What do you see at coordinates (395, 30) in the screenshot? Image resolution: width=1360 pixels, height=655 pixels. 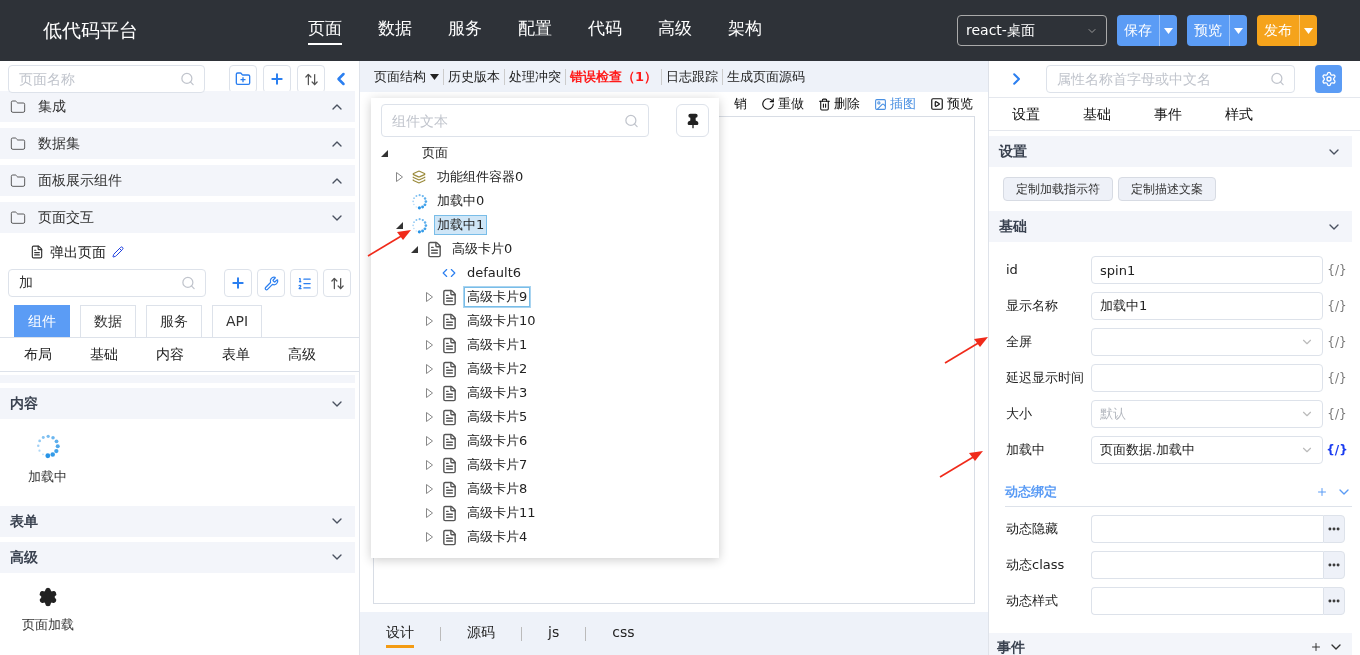 I see `nav-tab: 数据` at bounding box center [395, 30].